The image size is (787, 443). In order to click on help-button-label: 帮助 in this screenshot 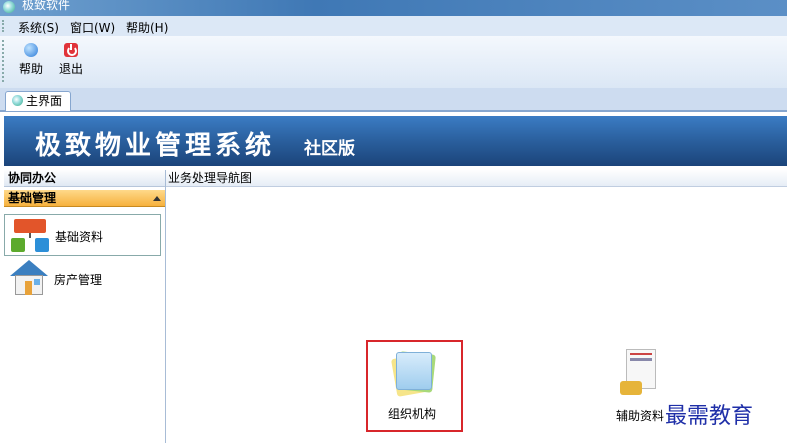, I will do `click(30, 69)`.